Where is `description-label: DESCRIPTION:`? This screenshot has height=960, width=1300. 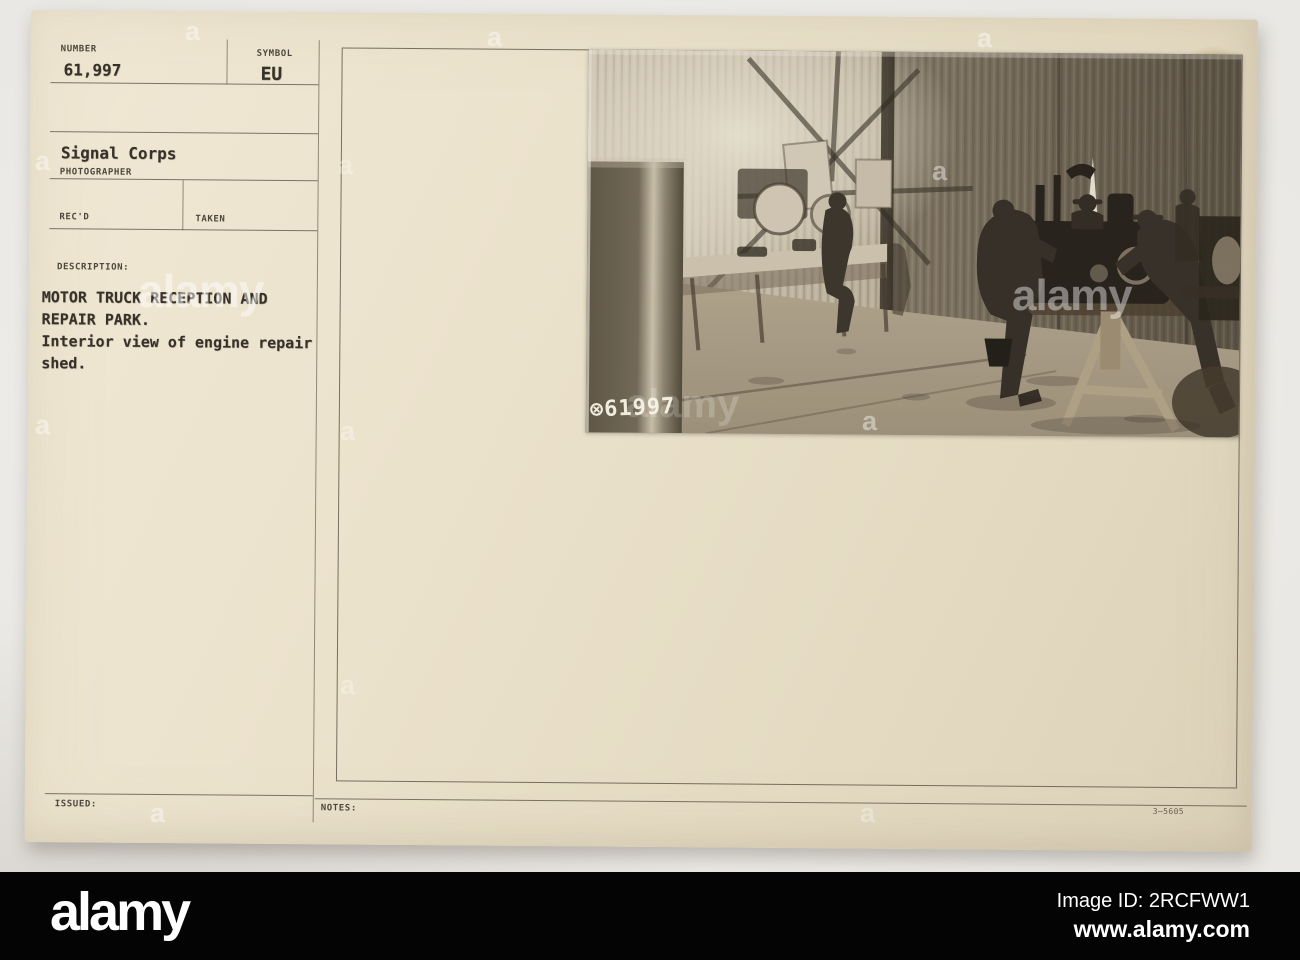 description-label: DESCRIPTION: is located at coordinates (93, 267).